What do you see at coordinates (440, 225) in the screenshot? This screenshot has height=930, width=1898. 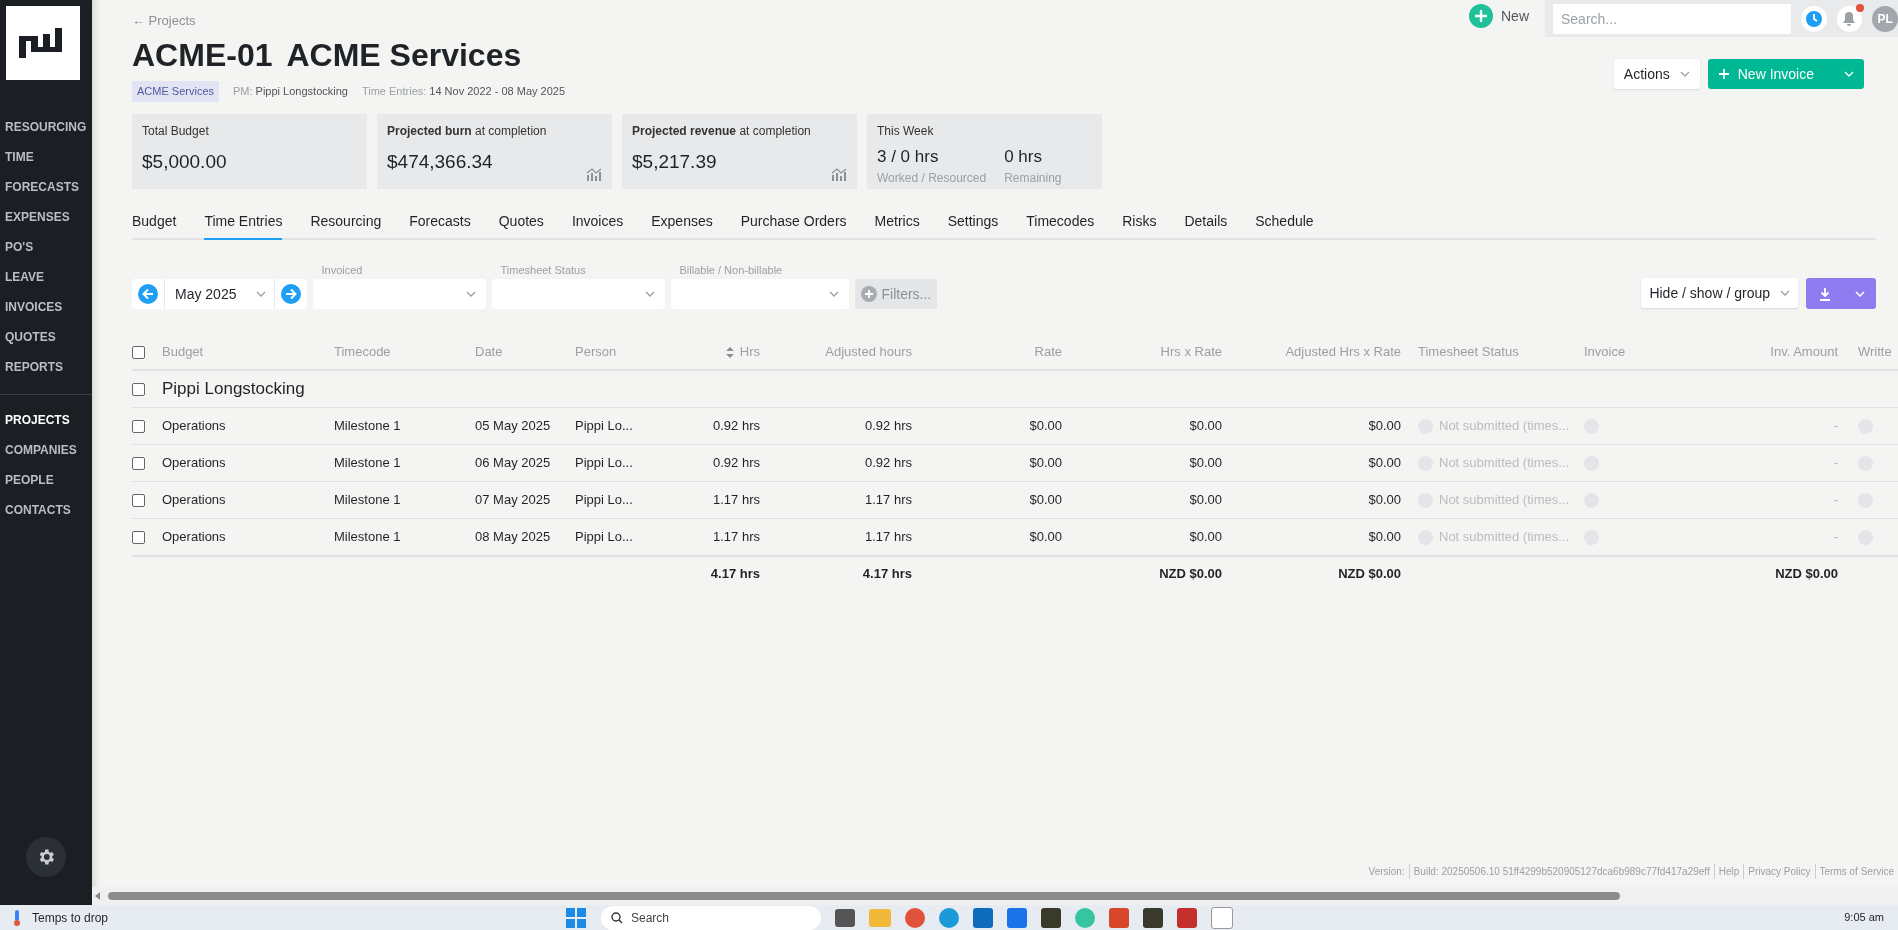 I see `tab: Forecasts` at bounding box center [440, 225].